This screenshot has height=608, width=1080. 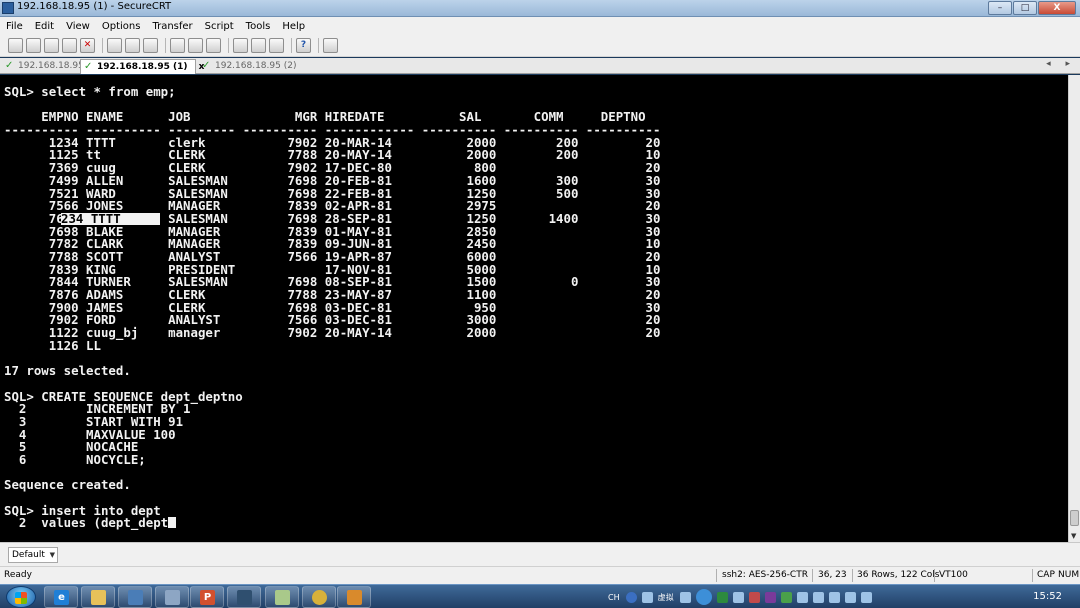 I want to click on app-icon, so click(x=172, y=597).